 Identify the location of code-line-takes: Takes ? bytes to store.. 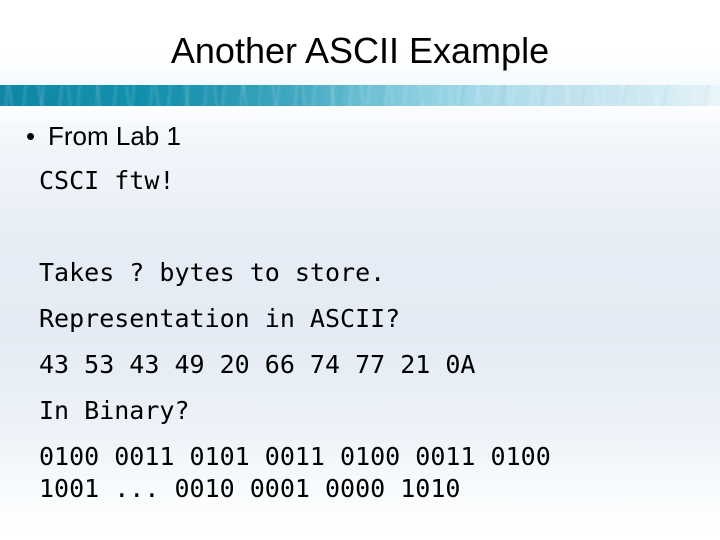
(212, 272).